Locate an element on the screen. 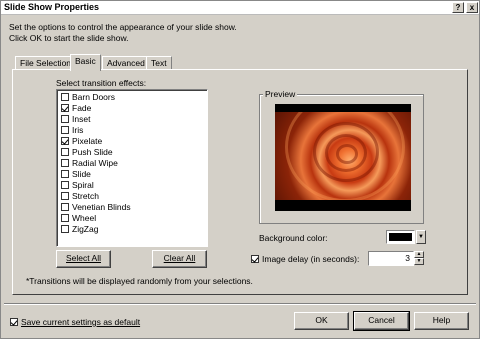 The width and height of the screenshot is (480, 339). transition-item: Radial Wipe is located at coordinates (89, 163).